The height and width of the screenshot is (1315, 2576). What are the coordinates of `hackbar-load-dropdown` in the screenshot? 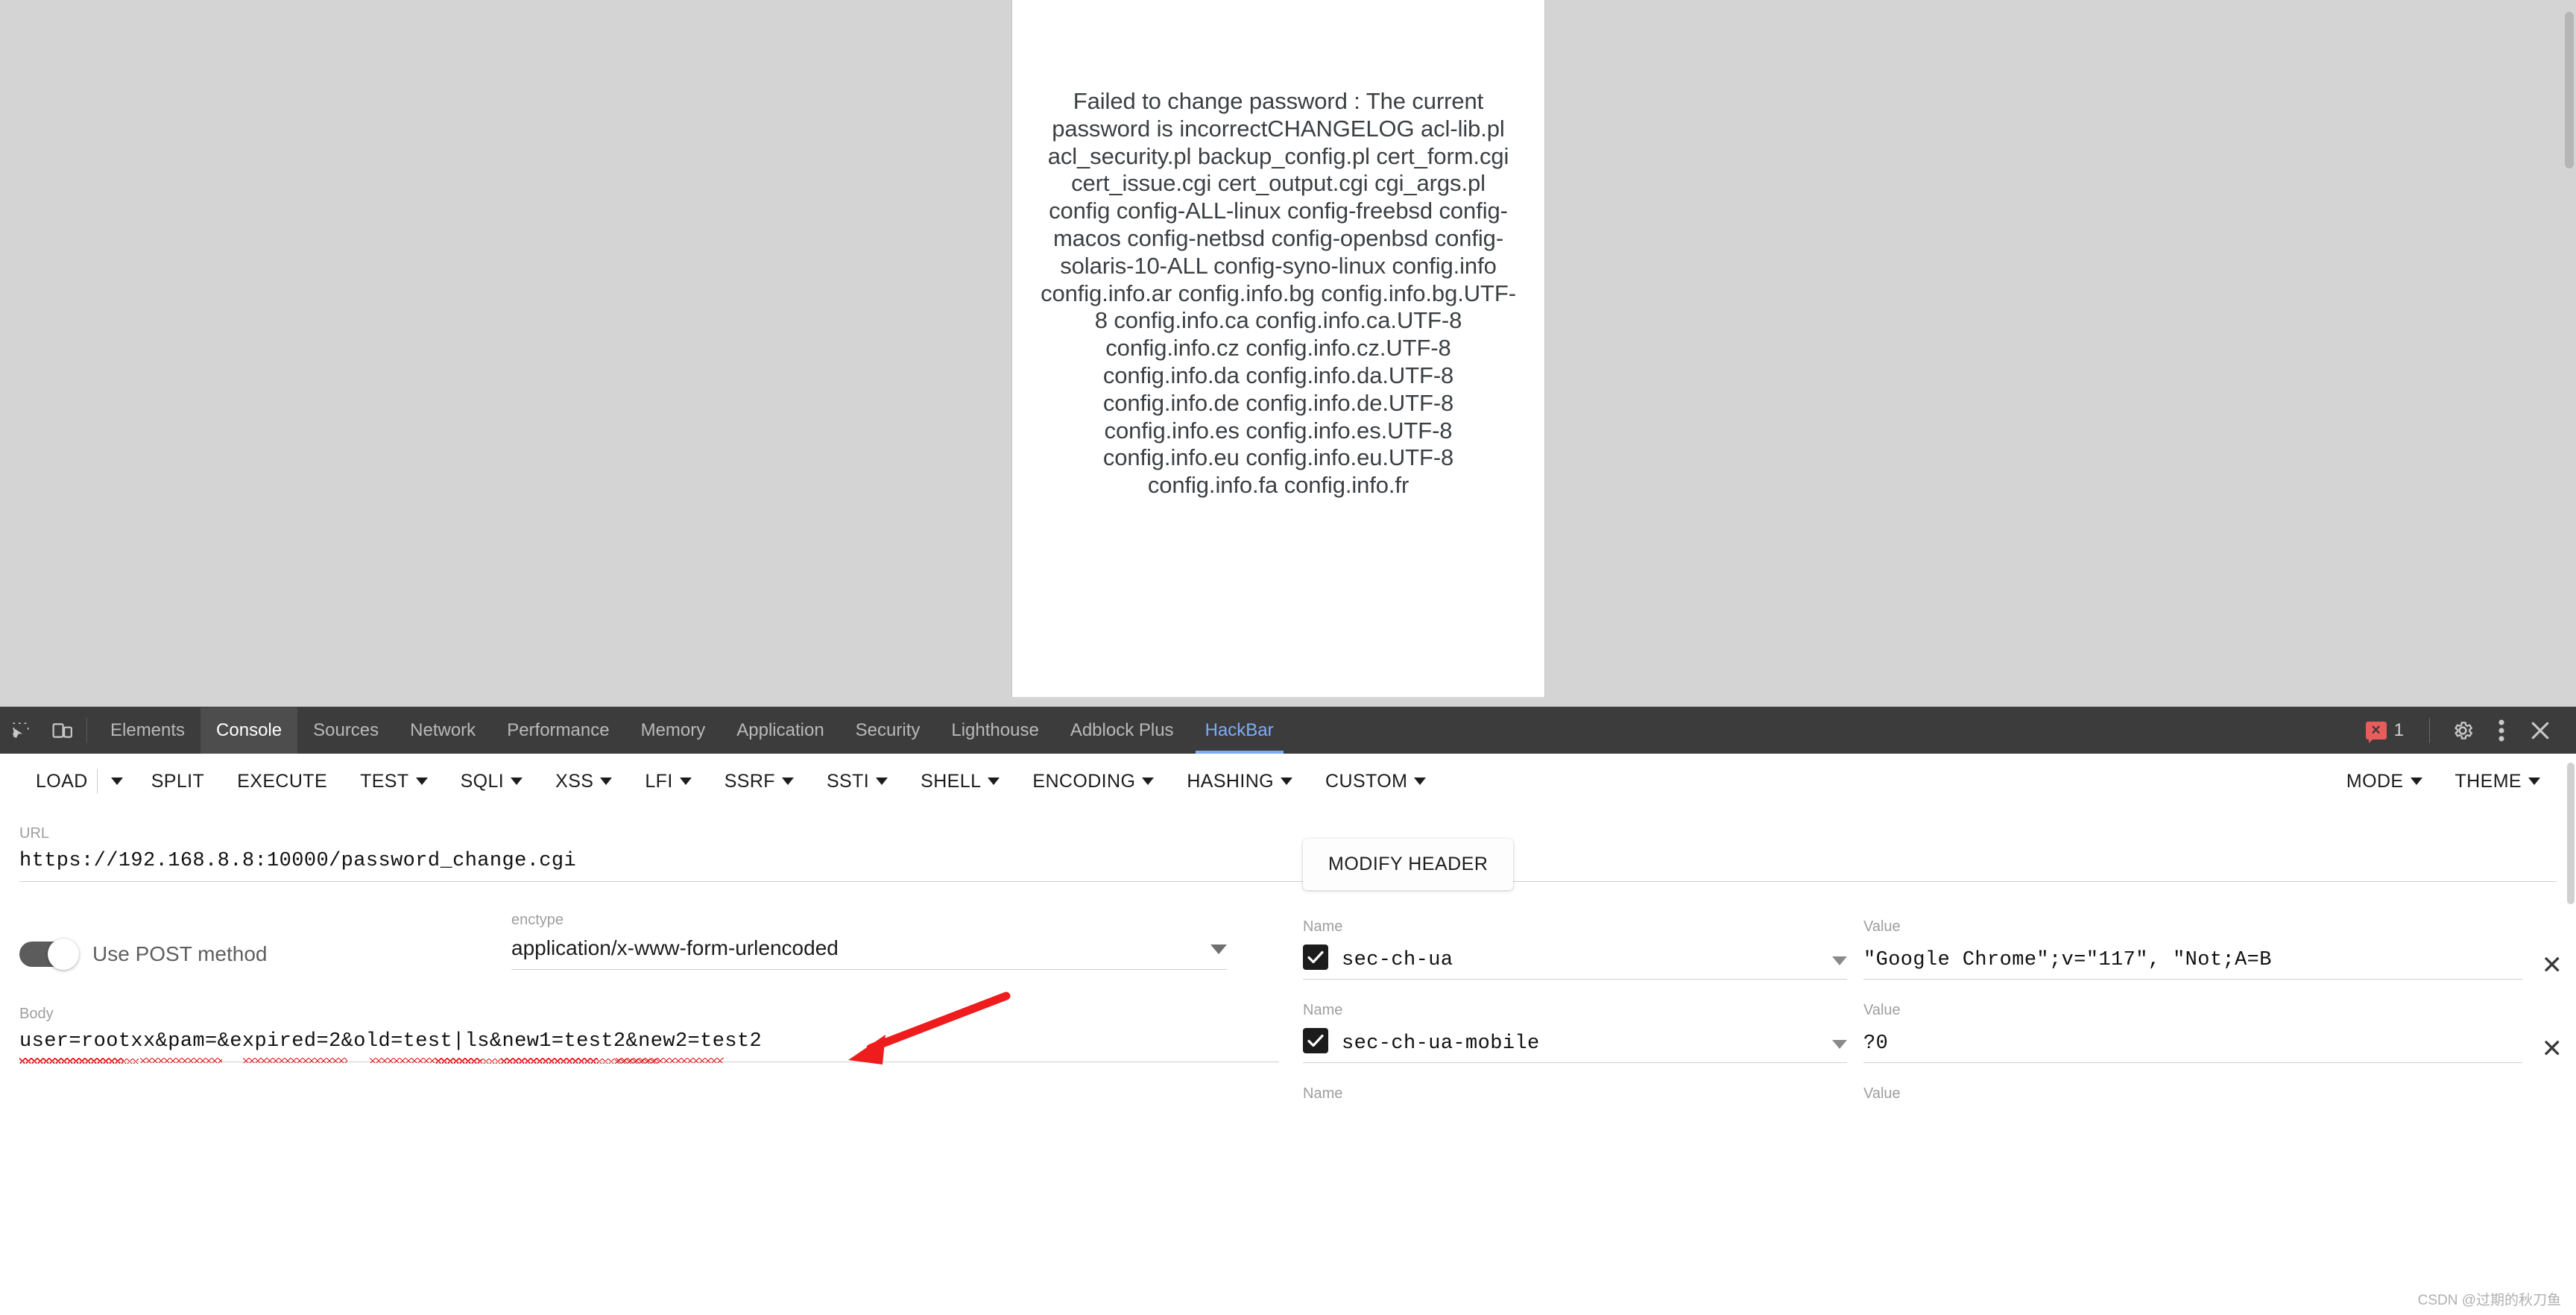 It's located at (117, 782).